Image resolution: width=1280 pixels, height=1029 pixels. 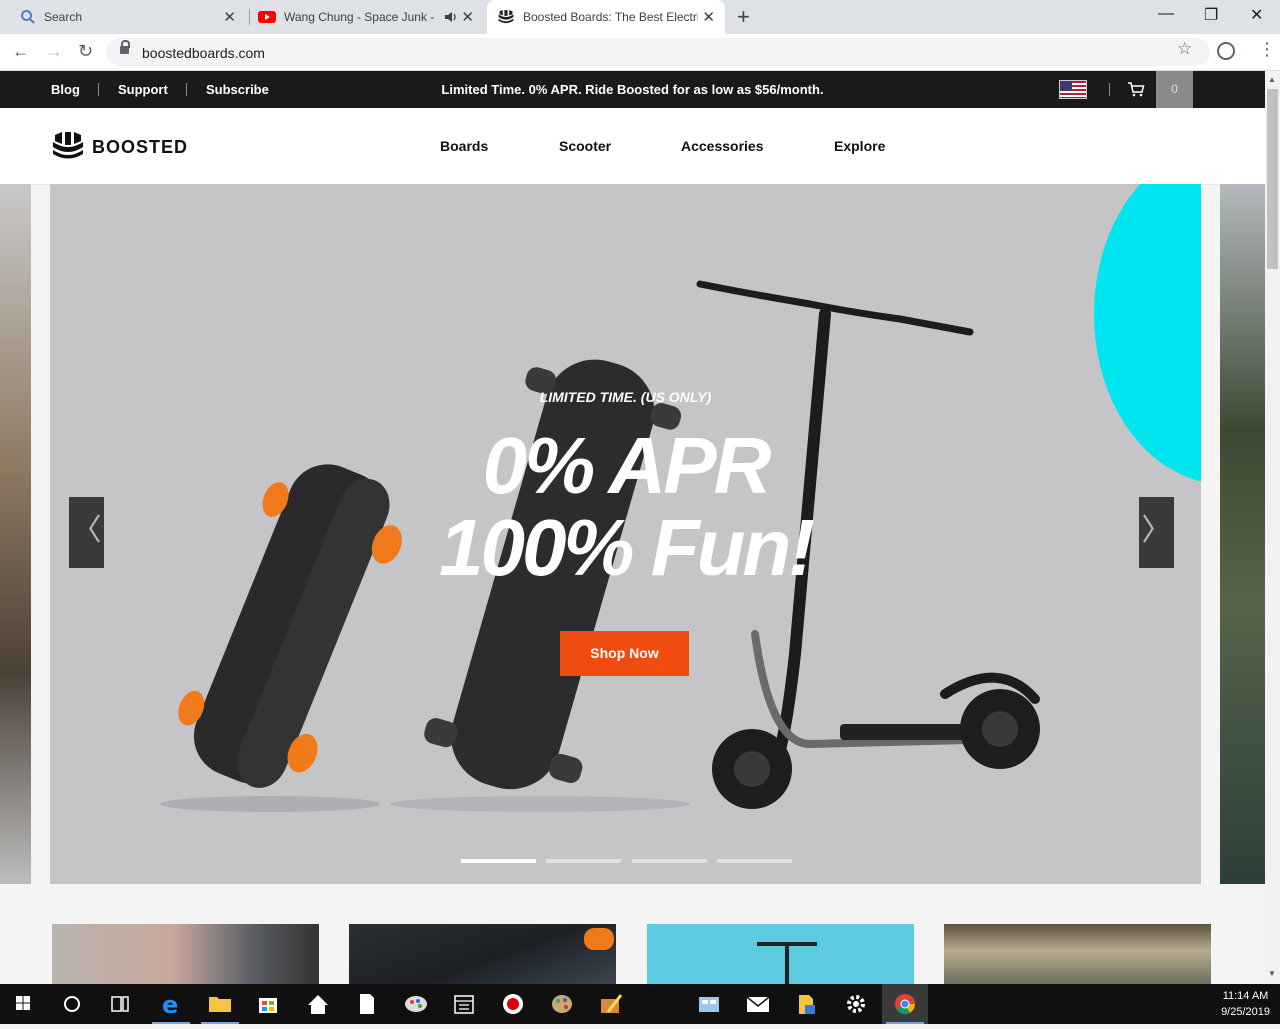 What do you see at coordinates (859, 146) in the screenshot?
I see `nav-explore: Explore` at bounding box center [859, 146].